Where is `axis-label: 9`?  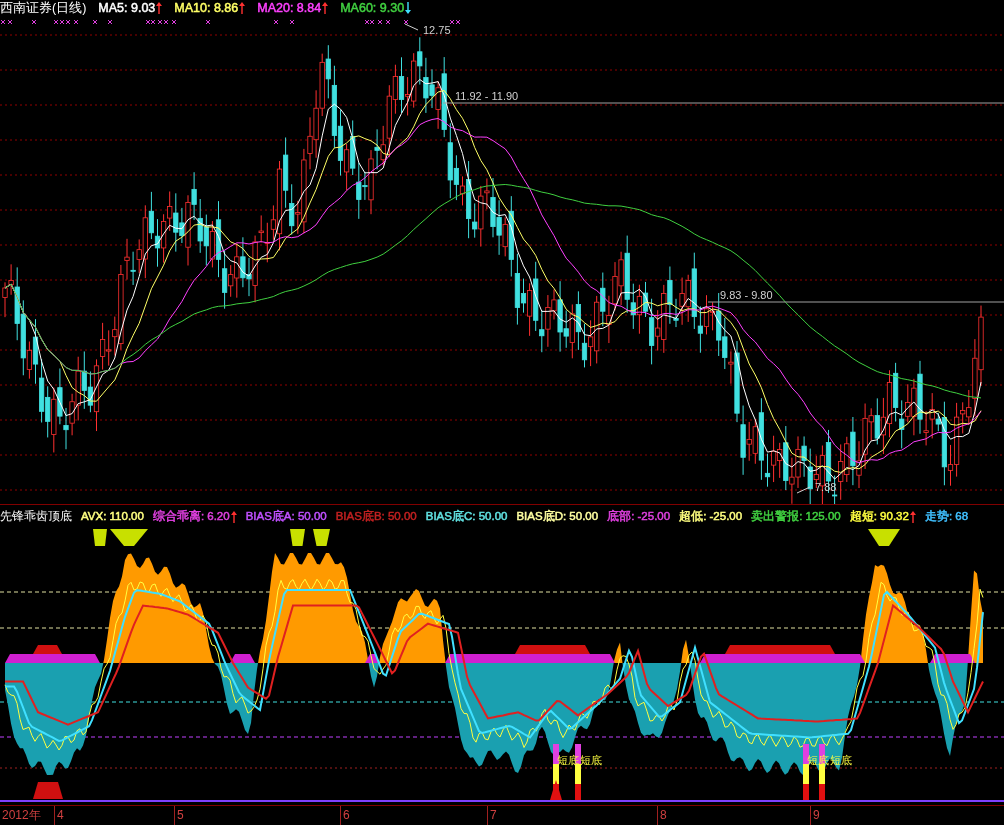
axis-label: 9 is located at coordinates (816, 815).